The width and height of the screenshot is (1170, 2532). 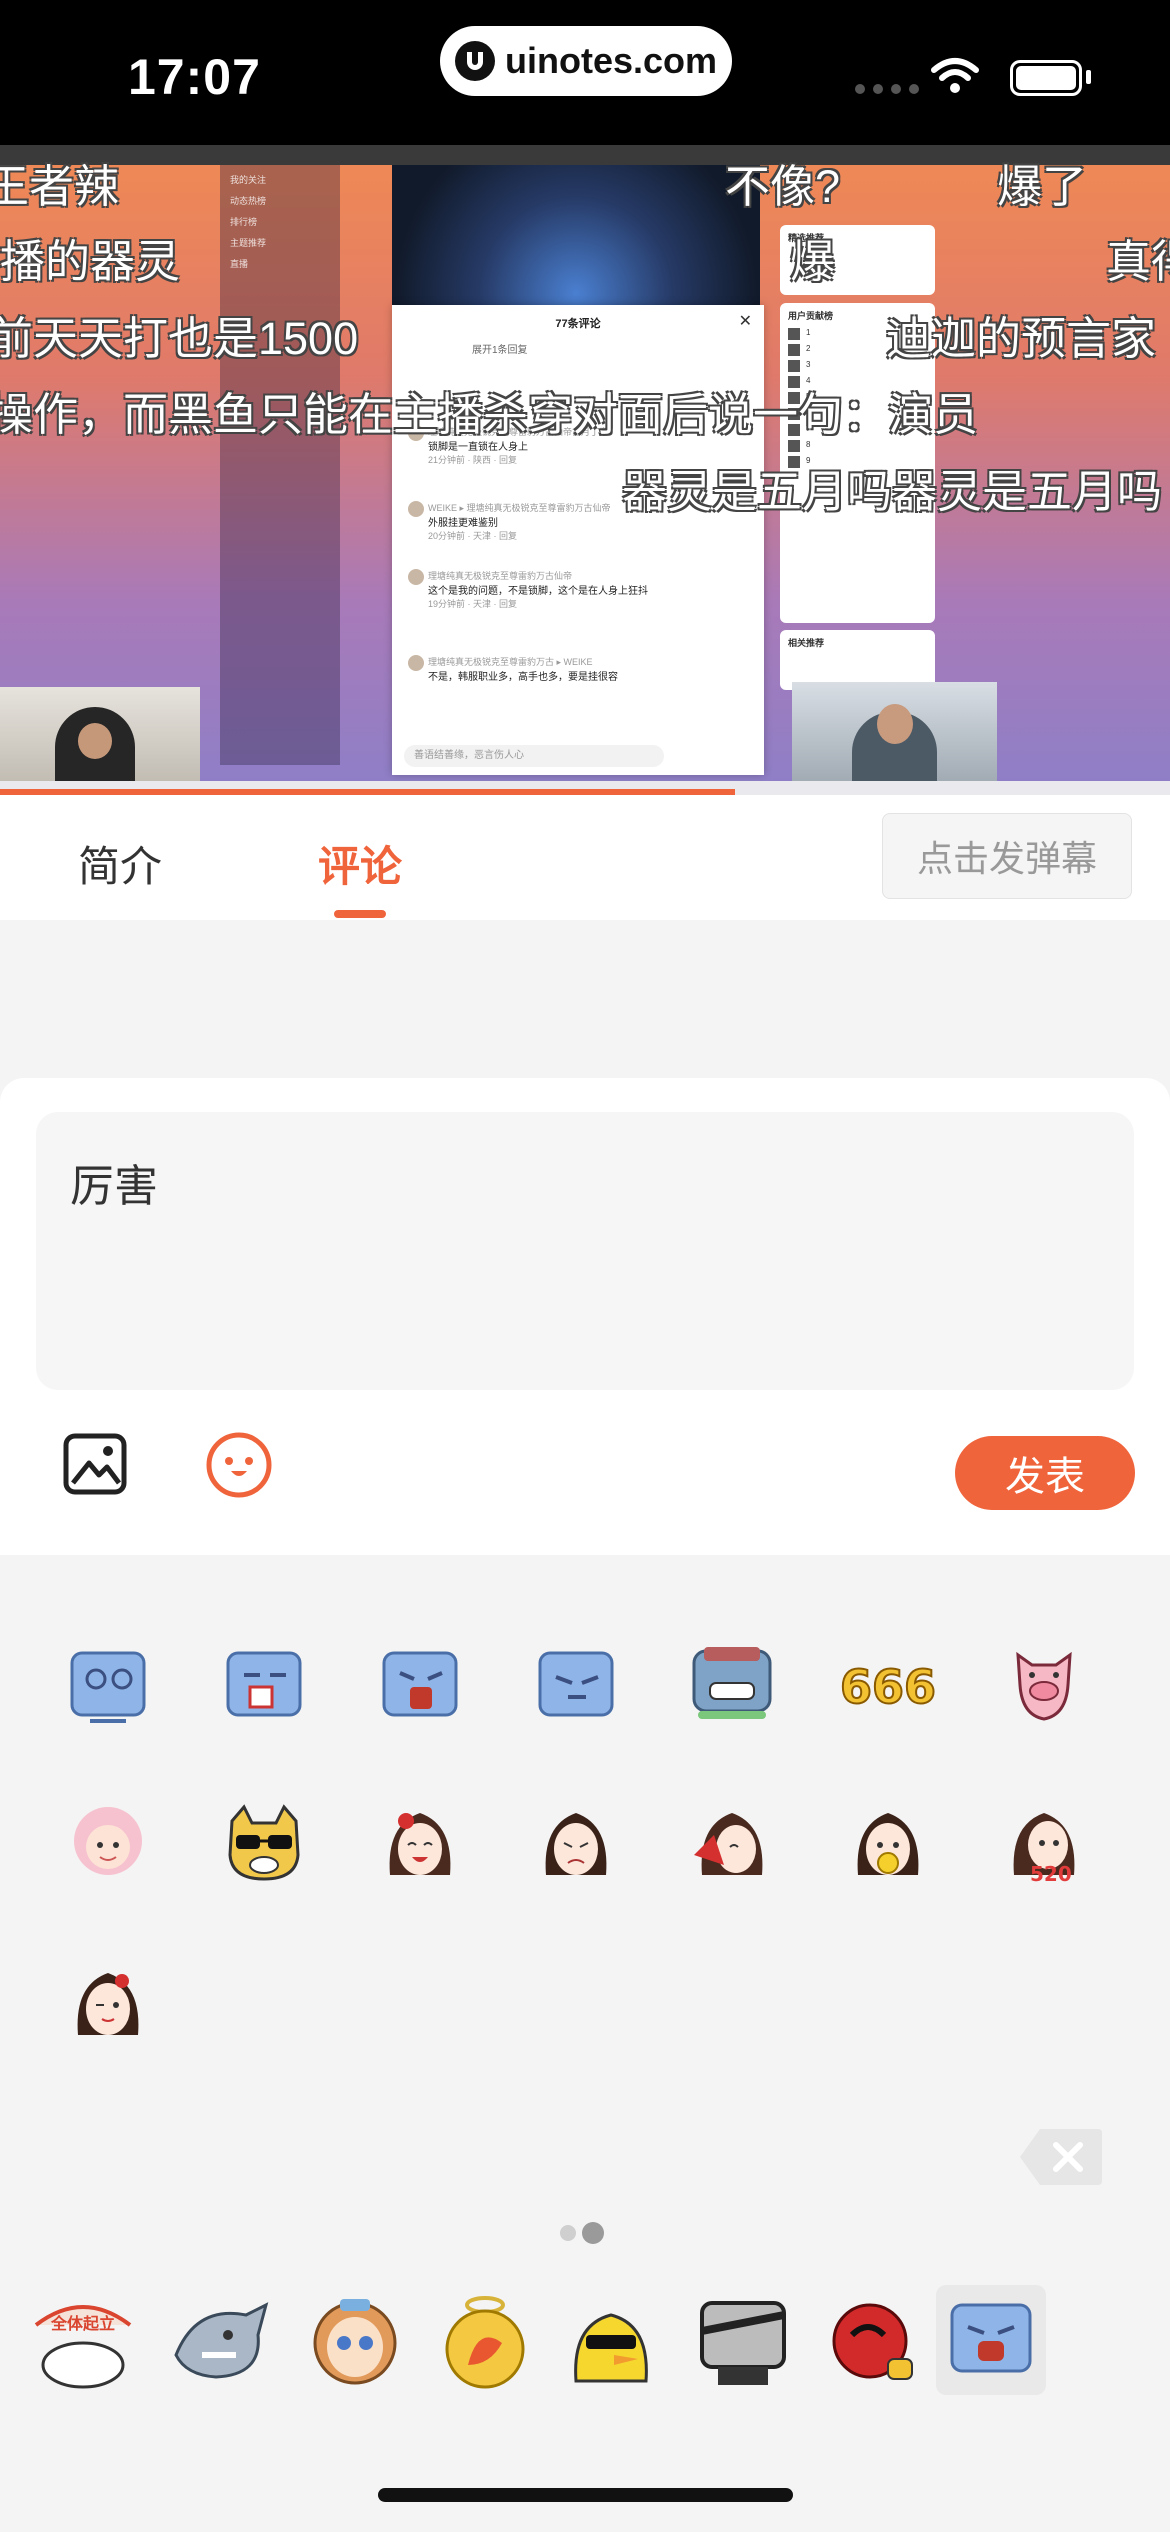 I want to click on pack-blue-cube-icon, so click(x=991, y=2338).